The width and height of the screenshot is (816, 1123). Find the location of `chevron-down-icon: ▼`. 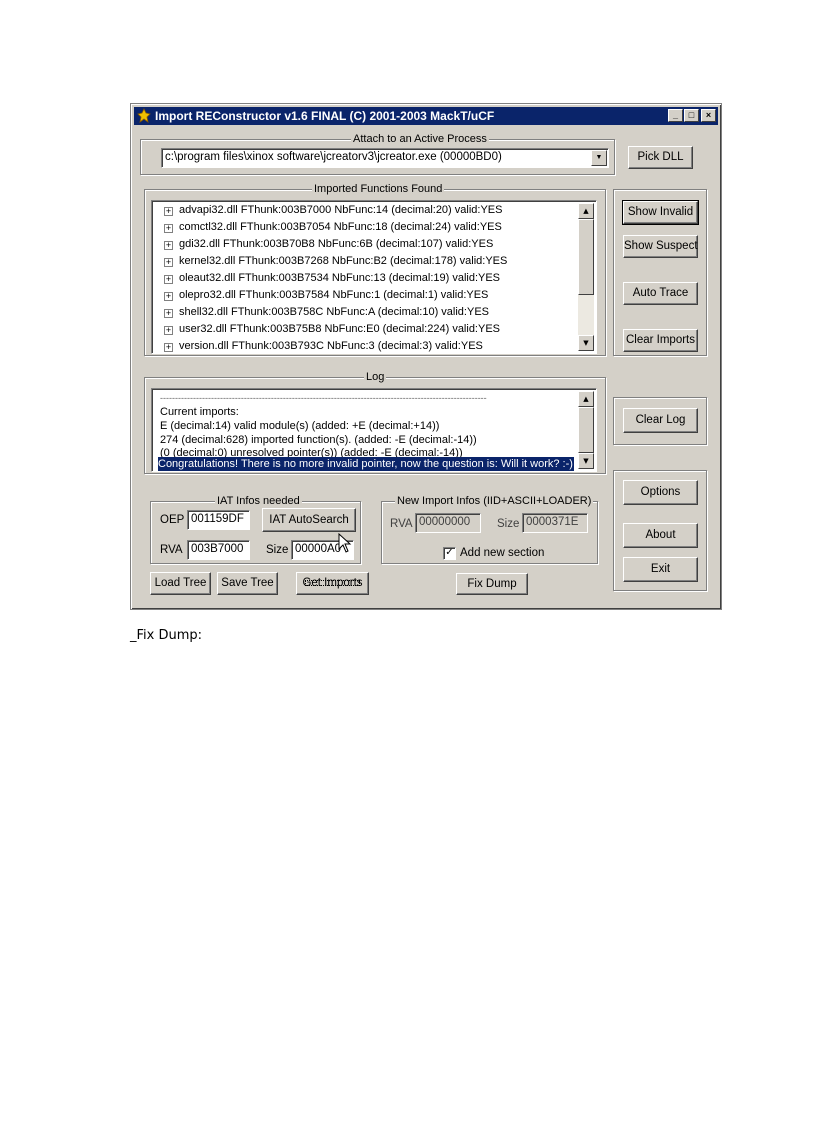

chevron-down-icon: ▼ is located at coordinates (599, 158).